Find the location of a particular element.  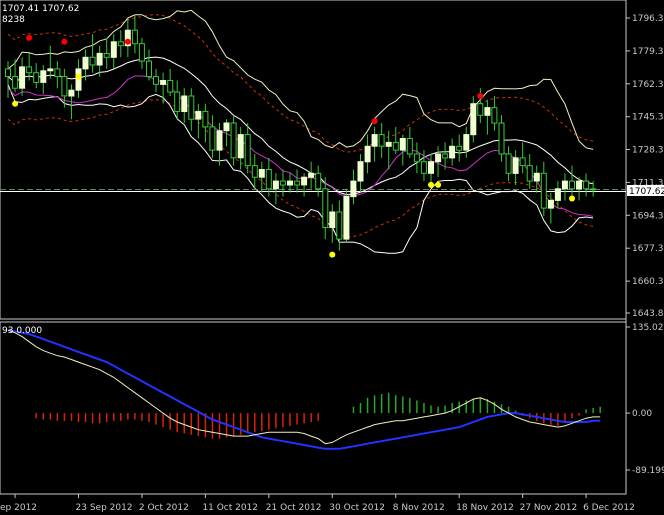

x-tick-label: 27 Nov 2012 is located at coordinates (549, 508).